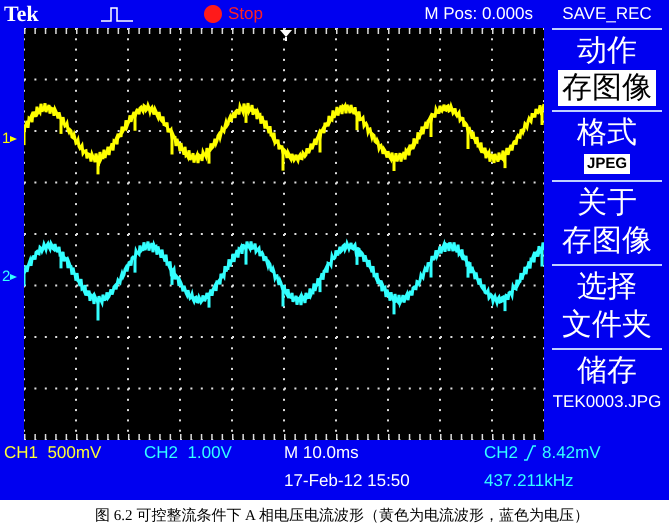 This screenshot has height=531, width=669. I want to click on menu-label: 动作, so click(607, 51).